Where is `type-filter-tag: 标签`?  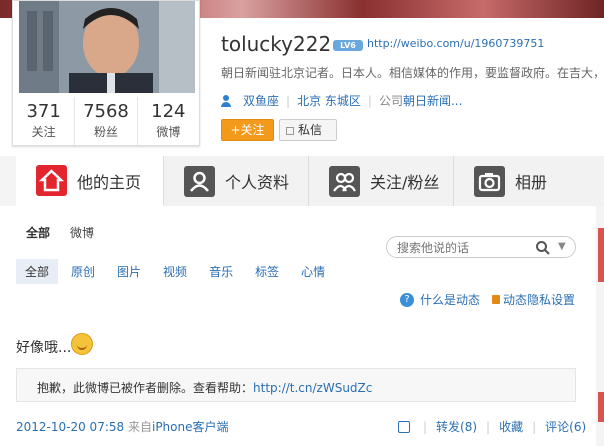 type-filter-tag: 标签 is located at coordinates (267, 271).